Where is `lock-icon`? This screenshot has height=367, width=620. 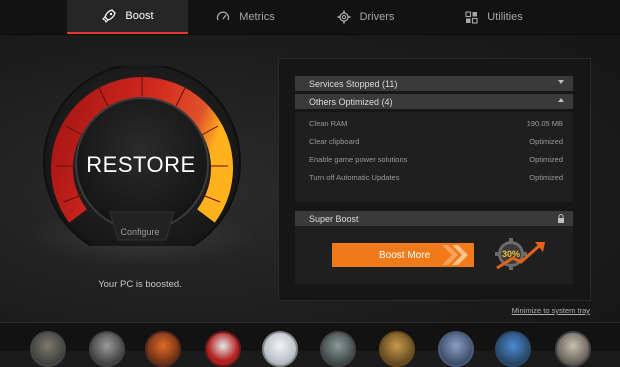 lock-icon is located at coordinates (561, 218).